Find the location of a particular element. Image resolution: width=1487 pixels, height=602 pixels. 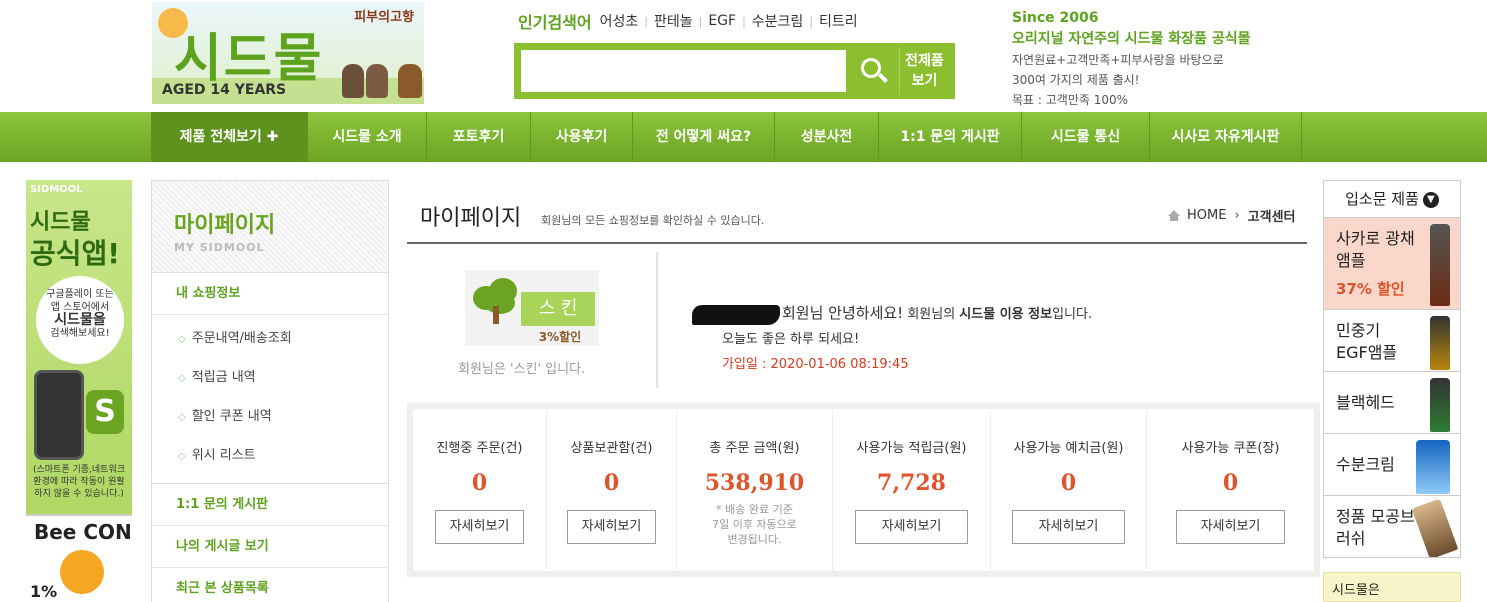

nav-about: 시드물 소개 is located at coordinates (367, 137).